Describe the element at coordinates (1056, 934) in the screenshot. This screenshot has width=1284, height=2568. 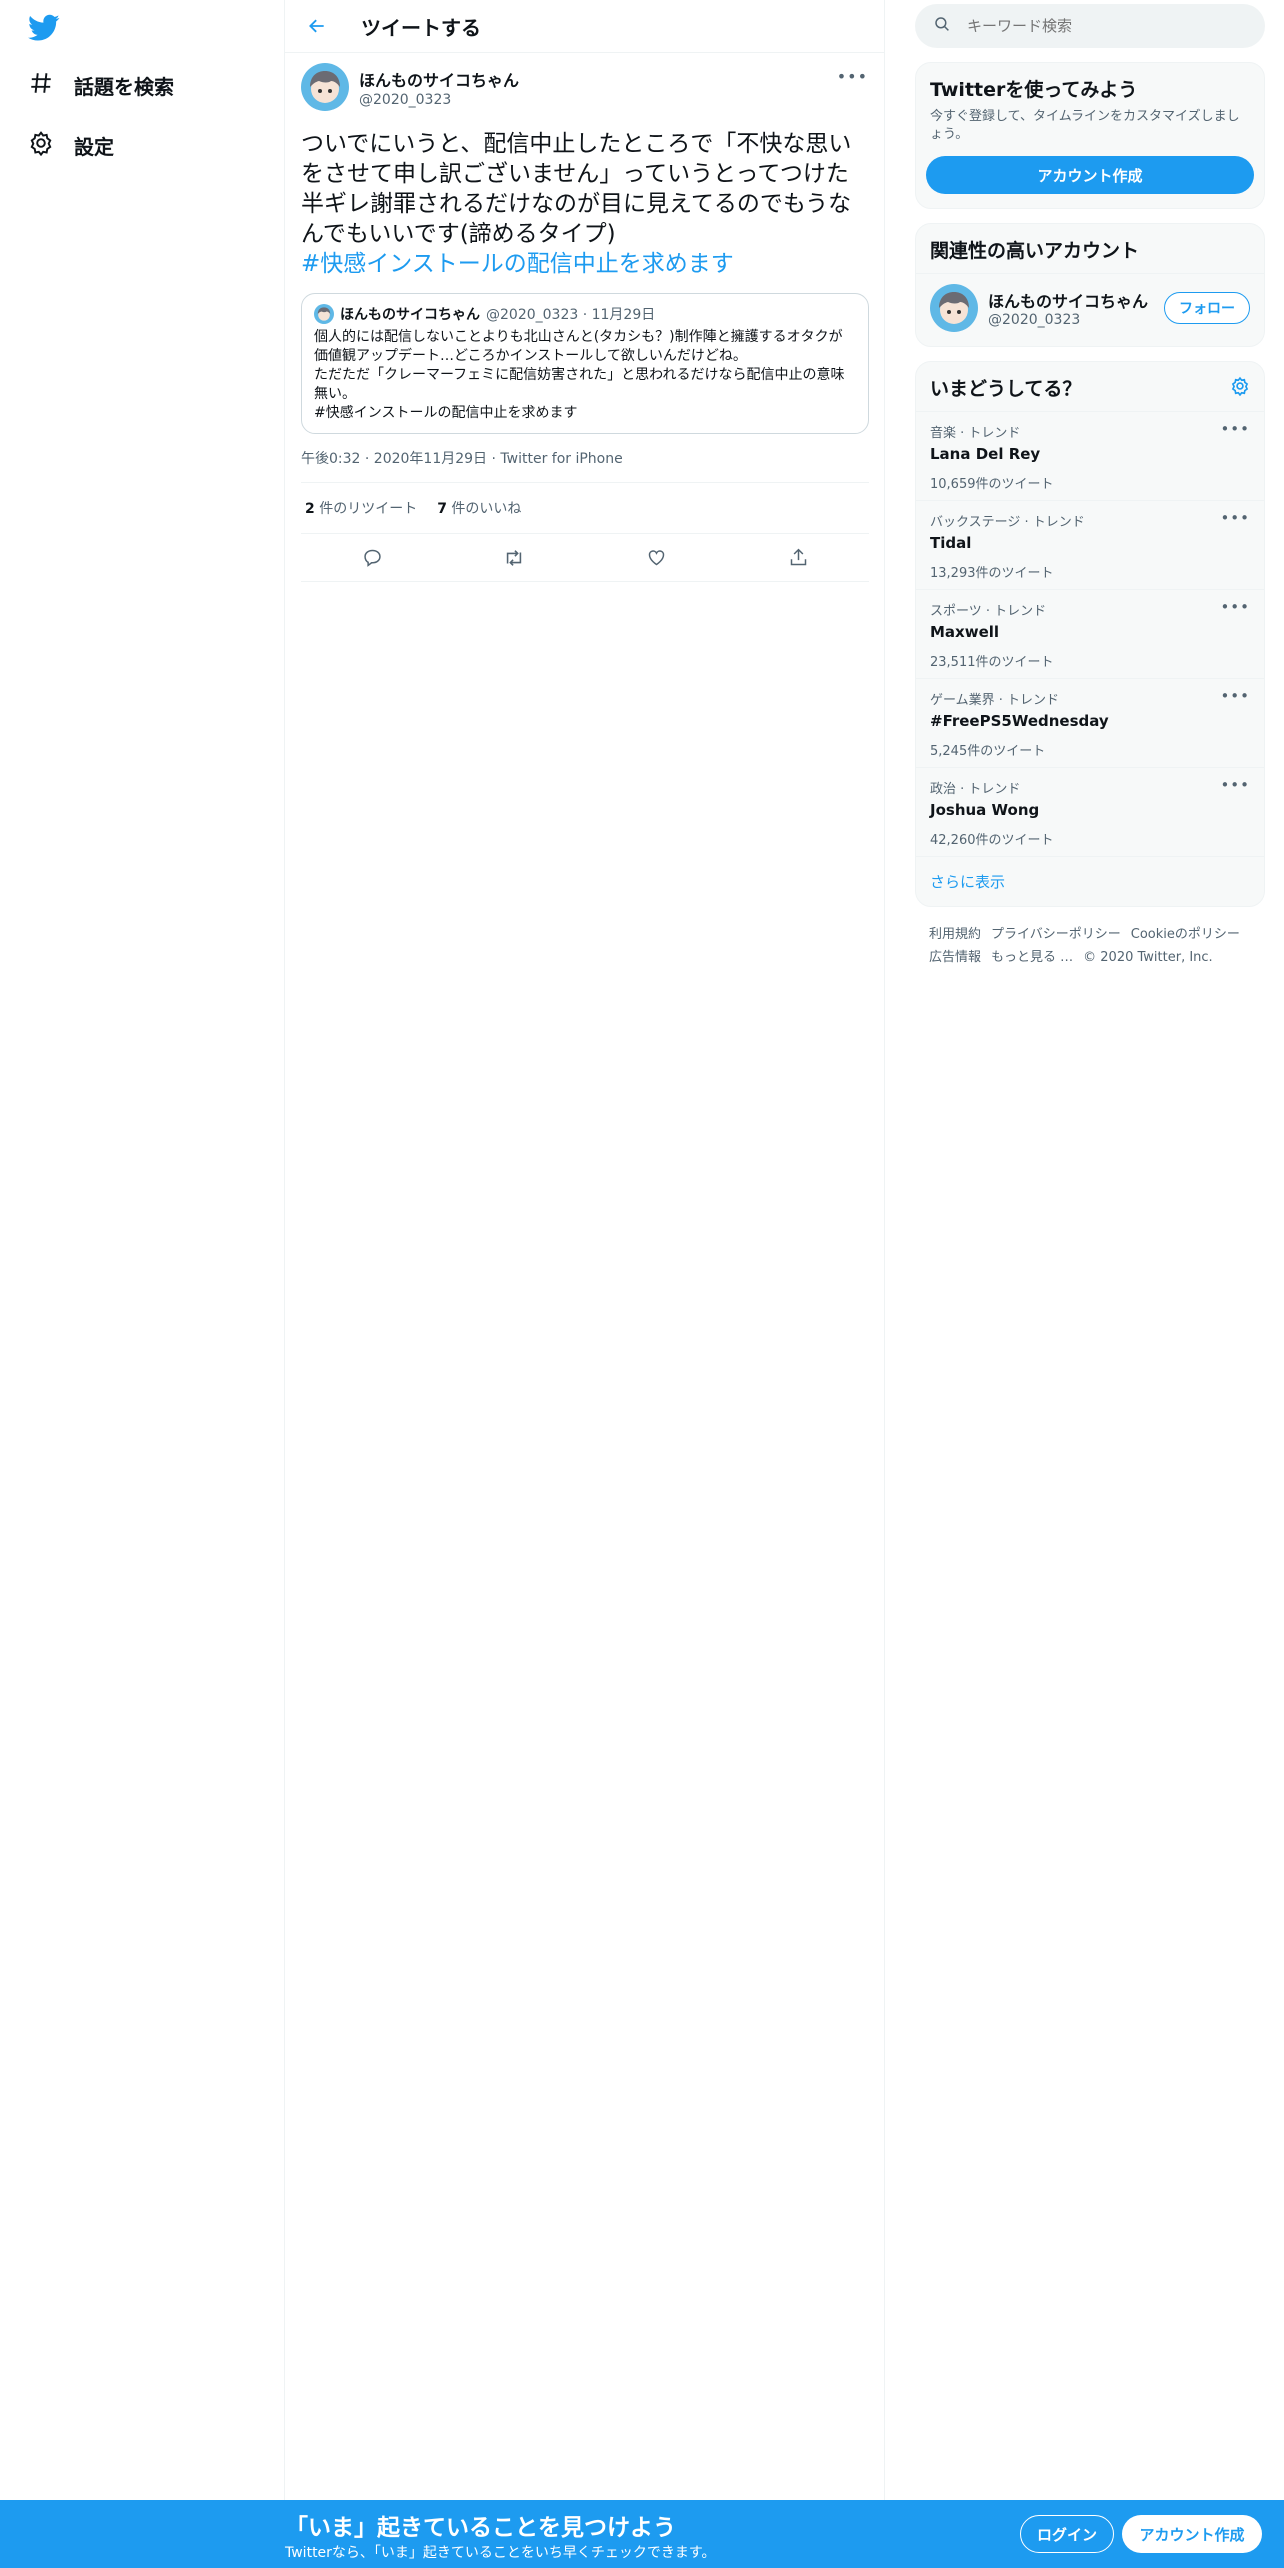
I see `privacy-link: プライバシーポリシー` at that location.